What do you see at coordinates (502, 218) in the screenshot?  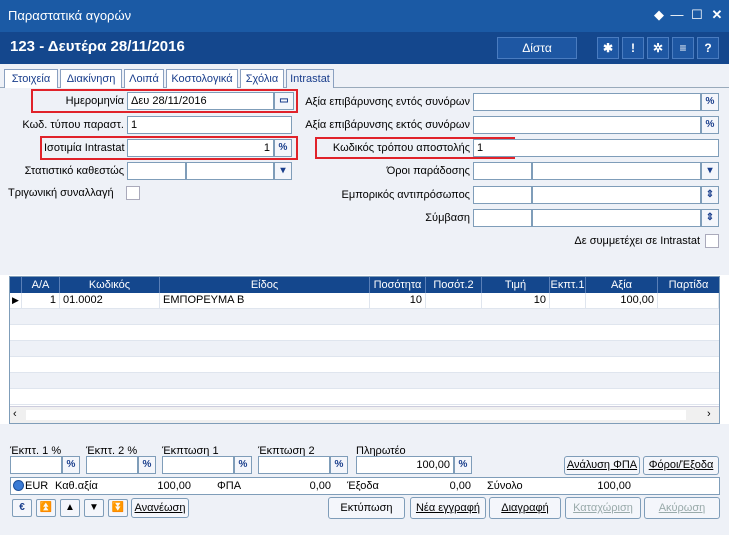 I see `contract-code` at bounding box center [502, 218].